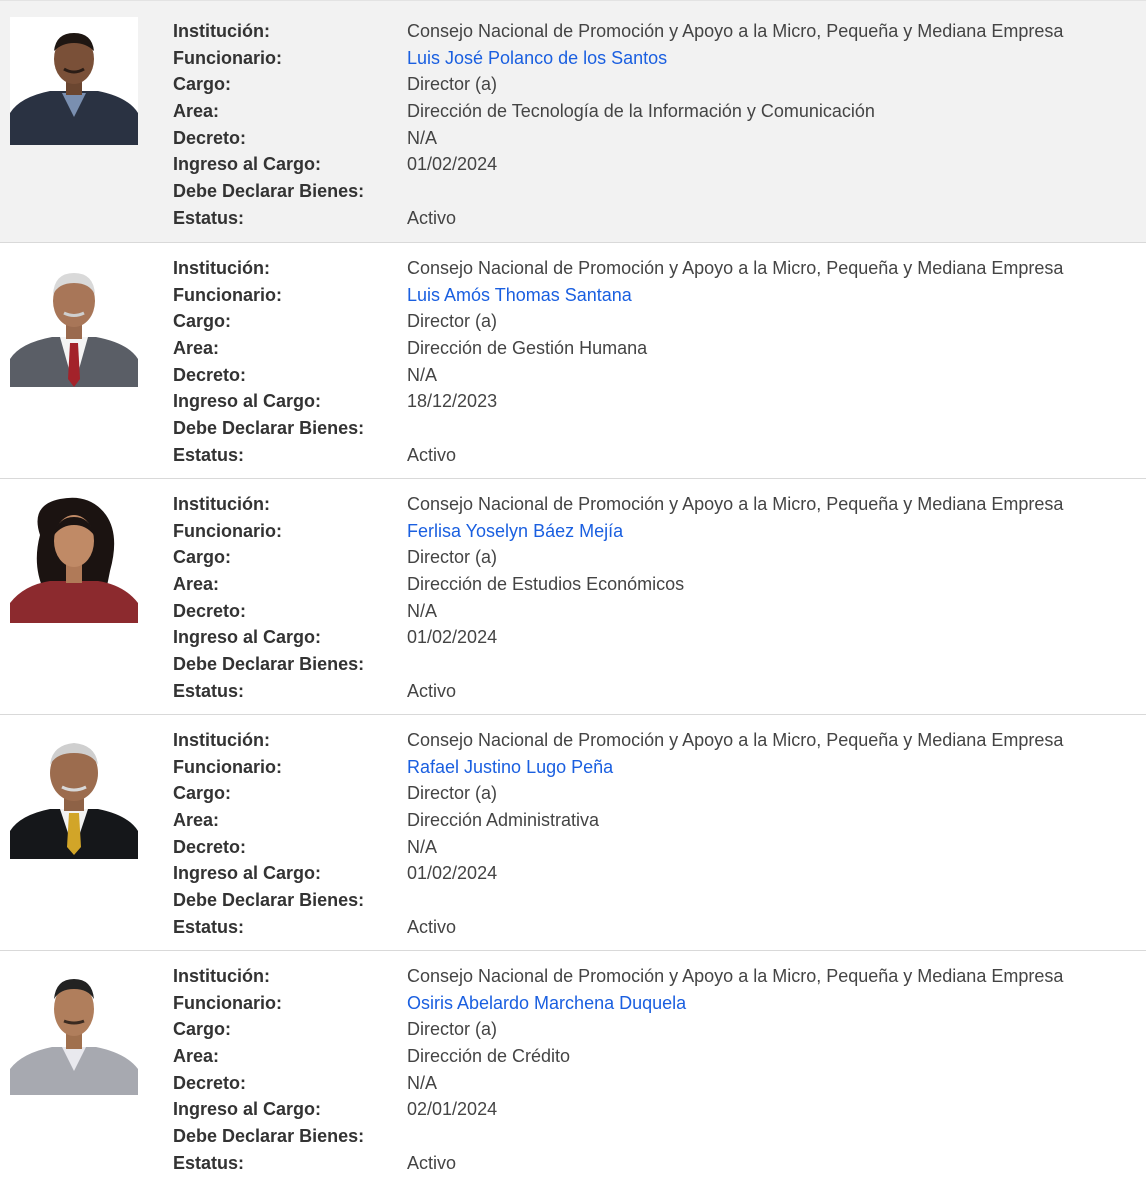 Image resolution: width=1146 pixels, height=1187 pixels. I want to click on value-ingreso: 18/12/2023, so click(452, 401).